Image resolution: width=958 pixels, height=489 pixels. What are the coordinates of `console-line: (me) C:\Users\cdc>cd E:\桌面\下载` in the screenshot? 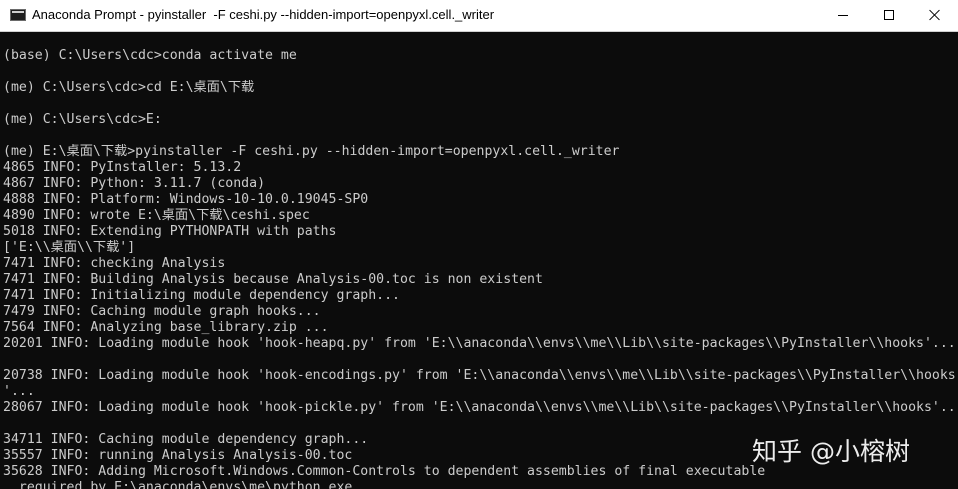 It's located at (129, 87).